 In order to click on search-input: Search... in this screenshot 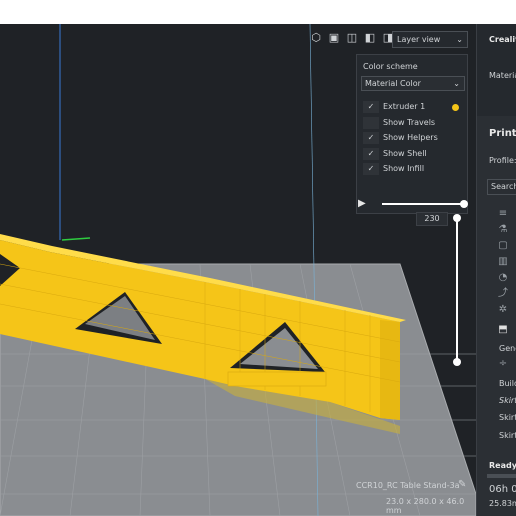, I will do `click(501, 187)`.